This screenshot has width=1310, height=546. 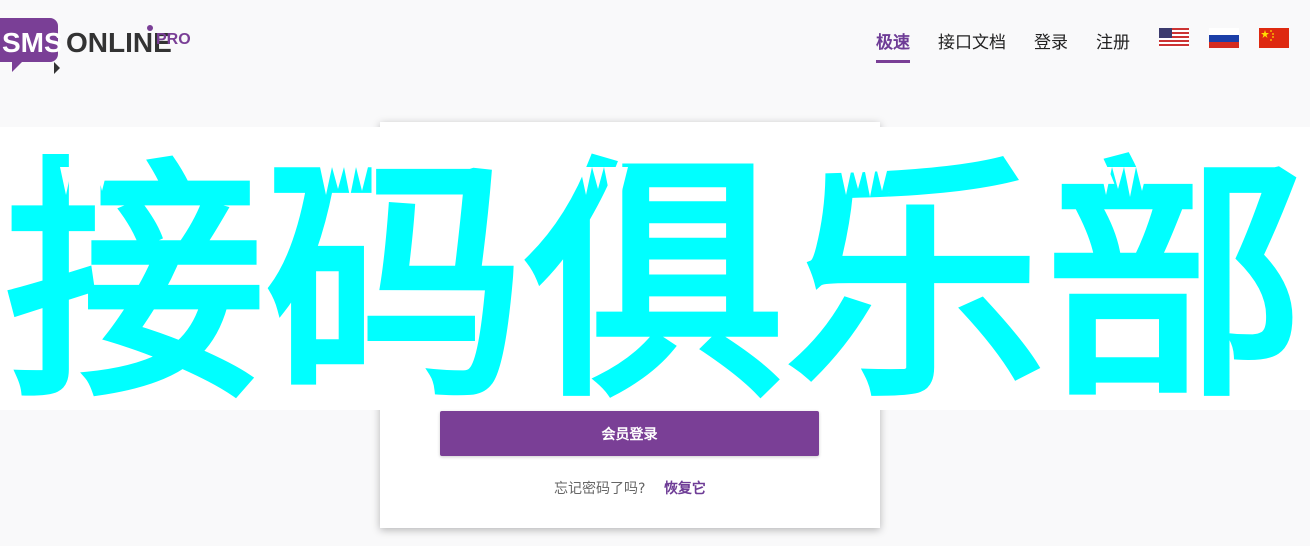 I want to click on nav-item-api-docs: 接口文档, so click(x=972, y=40).